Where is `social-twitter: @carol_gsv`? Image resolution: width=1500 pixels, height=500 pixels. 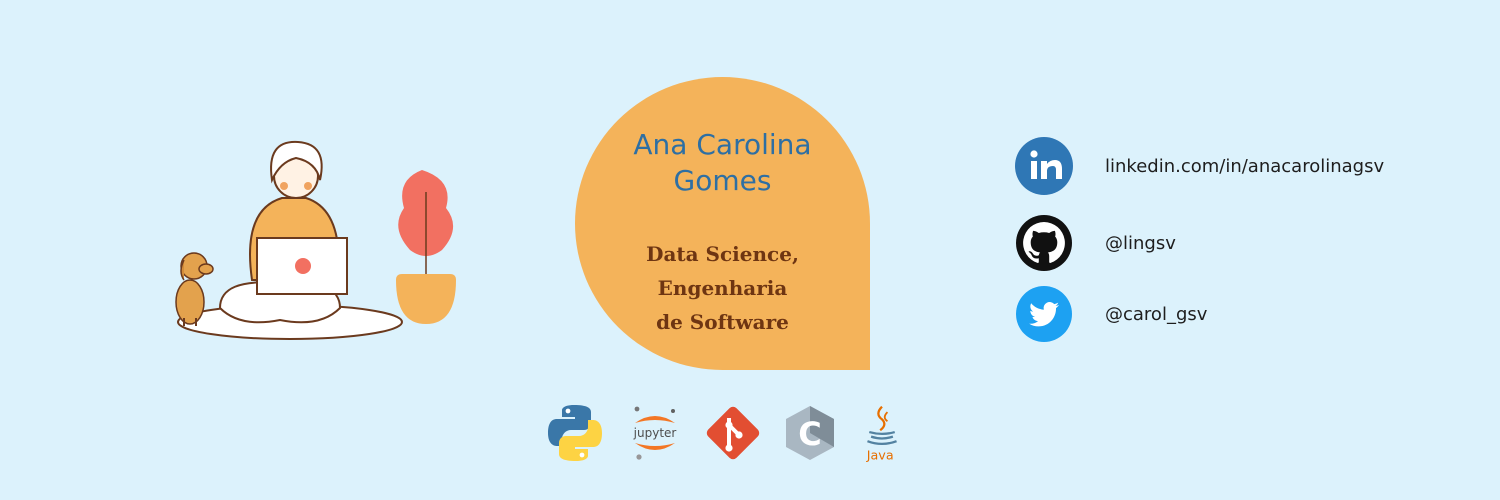
social-twitter: @carol_gsv is located at coordinates (1111, 314).